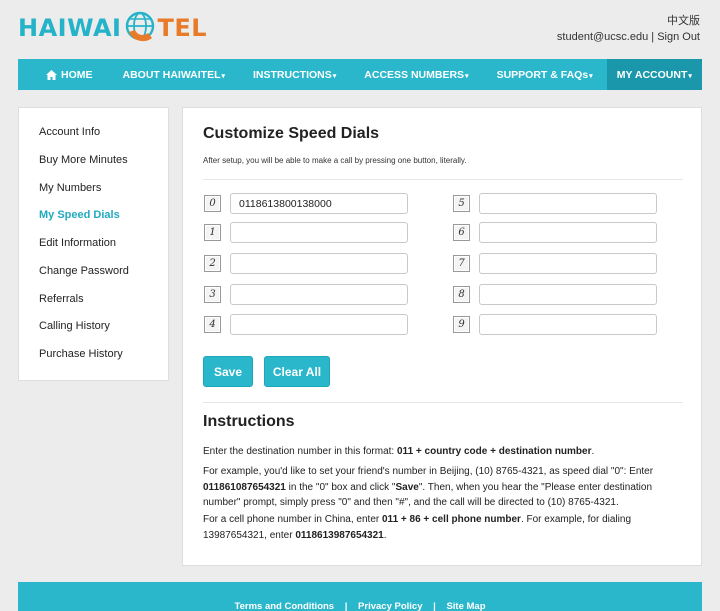 The height and width of the screenshot is (611, 720). What do you see at coordinates (339, 535) in the screenshot?
I see `example-number: 0118613987654321` at bounding box center [339, 535].